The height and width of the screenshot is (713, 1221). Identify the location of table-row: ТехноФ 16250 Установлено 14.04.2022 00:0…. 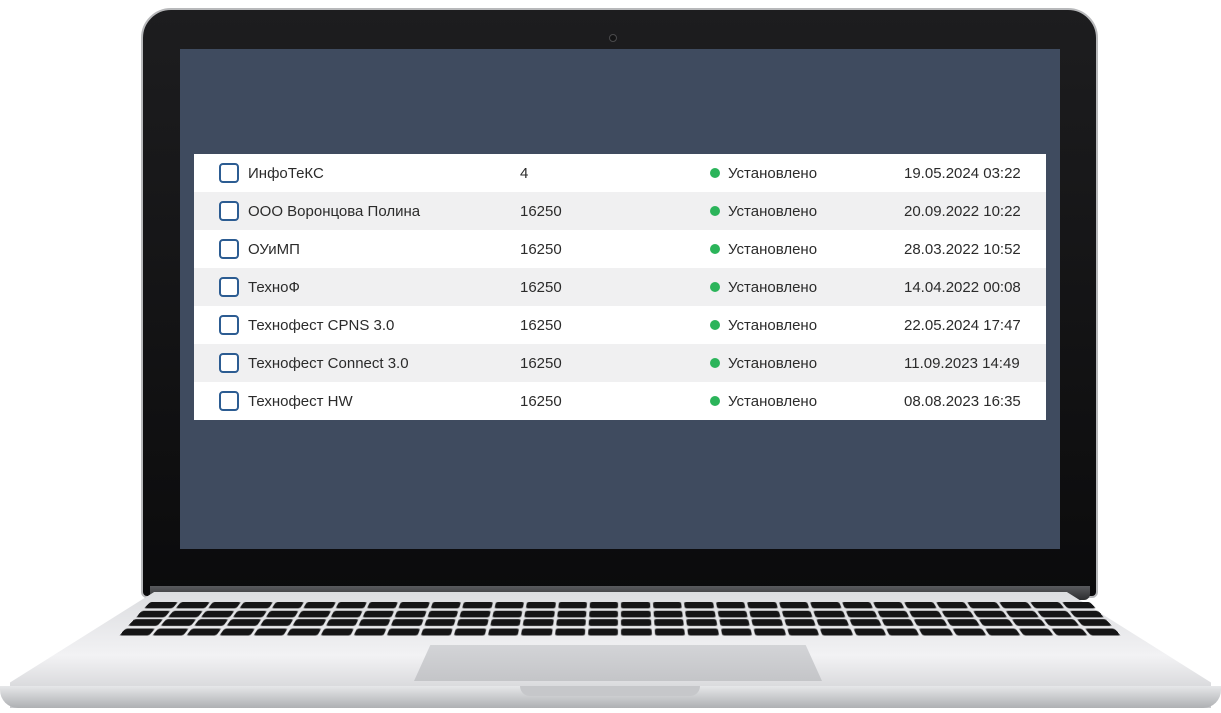
(620, 287).